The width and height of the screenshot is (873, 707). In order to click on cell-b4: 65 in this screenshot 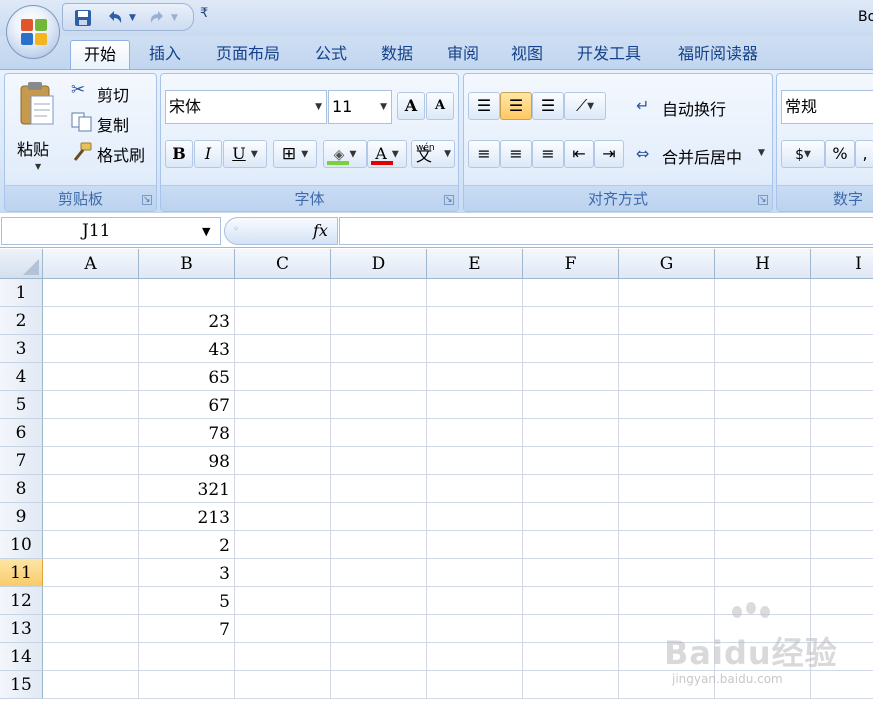, I will do `click(187, 377)`.